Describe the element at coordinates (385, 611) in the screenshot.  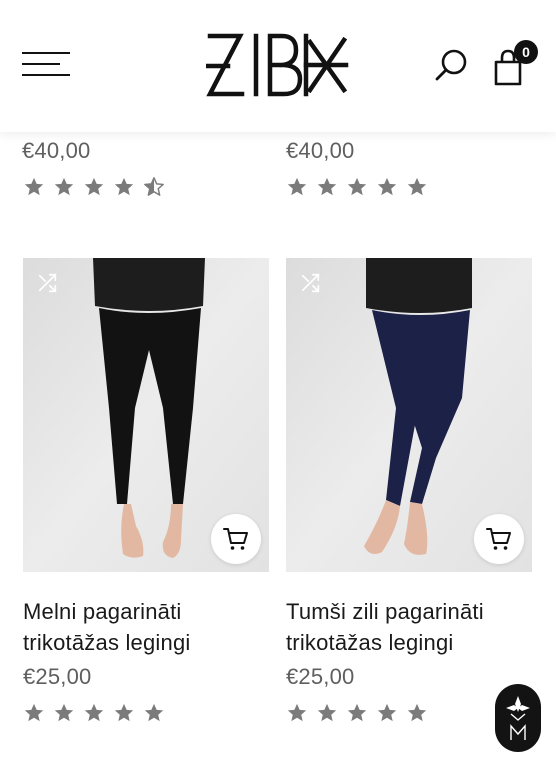
I see `product-title-line: Tumši zili pagarināti` at that location.